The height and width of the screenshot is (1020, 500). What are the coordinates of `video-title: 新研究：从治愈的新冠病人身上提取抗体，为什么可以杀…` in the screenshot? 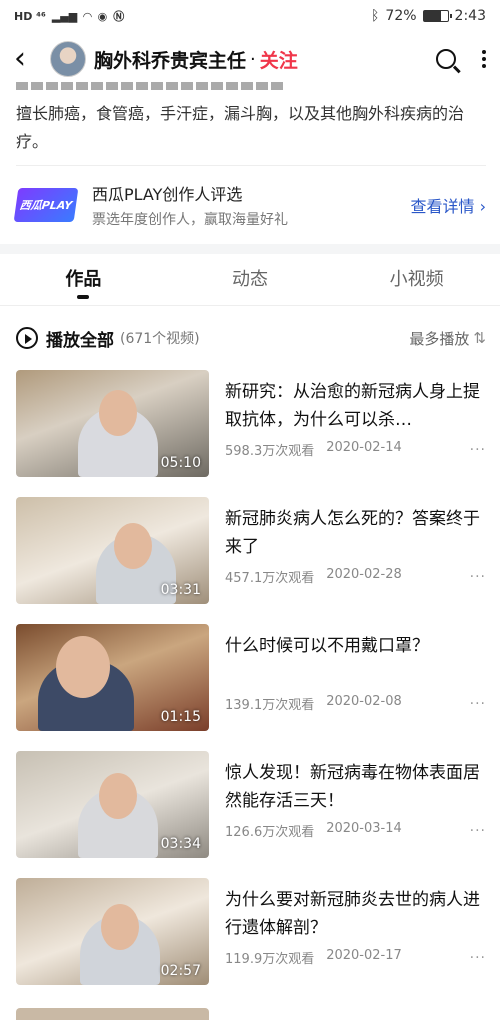 It's located at (355, 406).